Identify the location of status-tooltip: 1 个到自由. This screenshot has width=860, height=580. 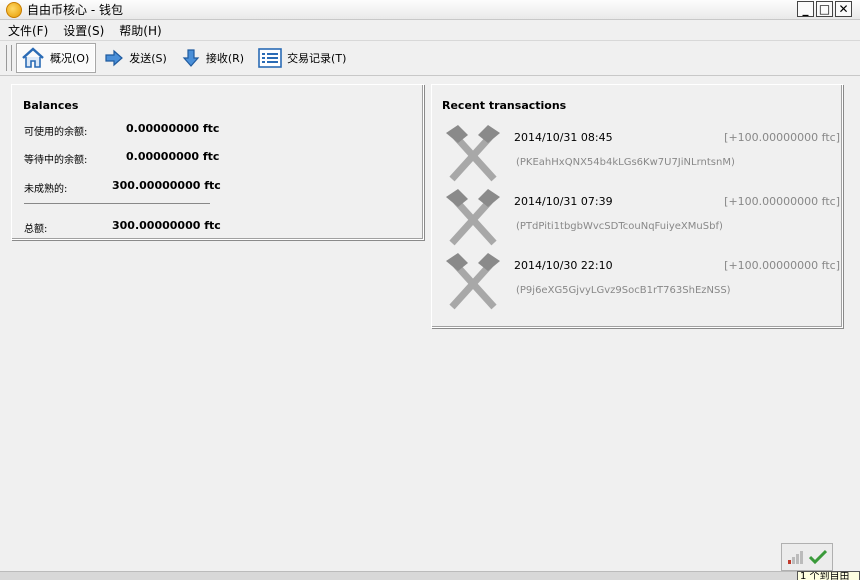
(828, 575).